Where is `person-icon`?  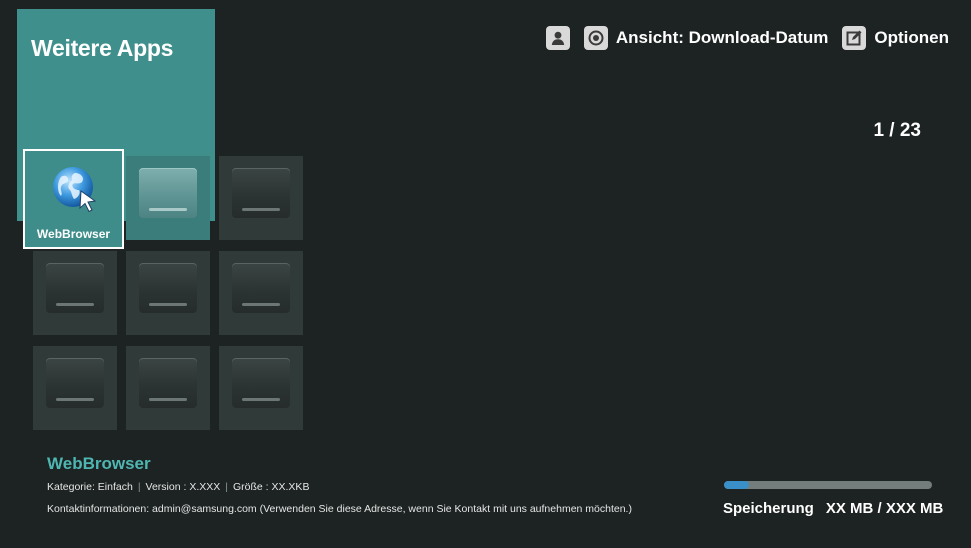
person-icon is located at coordinates (557, 38).